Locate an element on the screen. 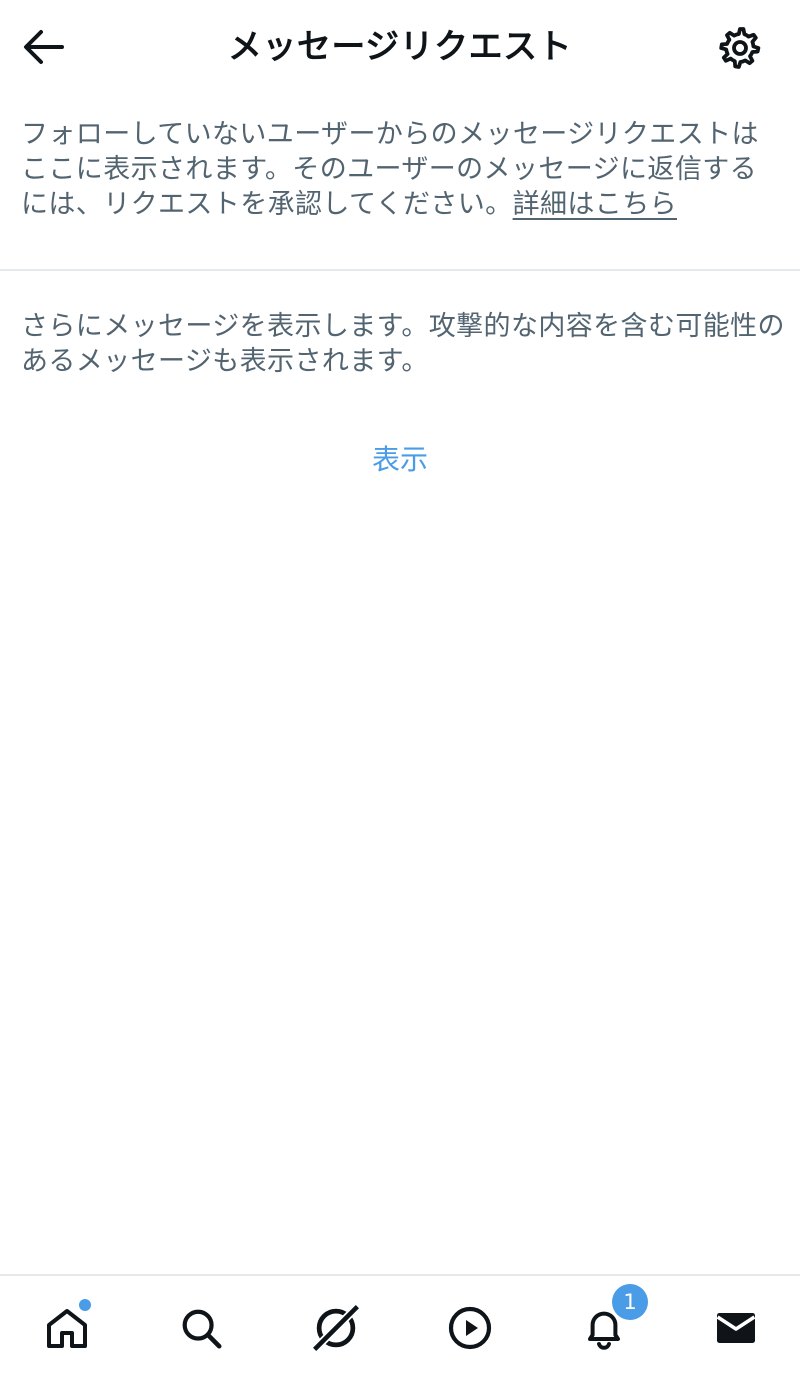  bottom-nav: 1 is located at coordinates (400, 1327).